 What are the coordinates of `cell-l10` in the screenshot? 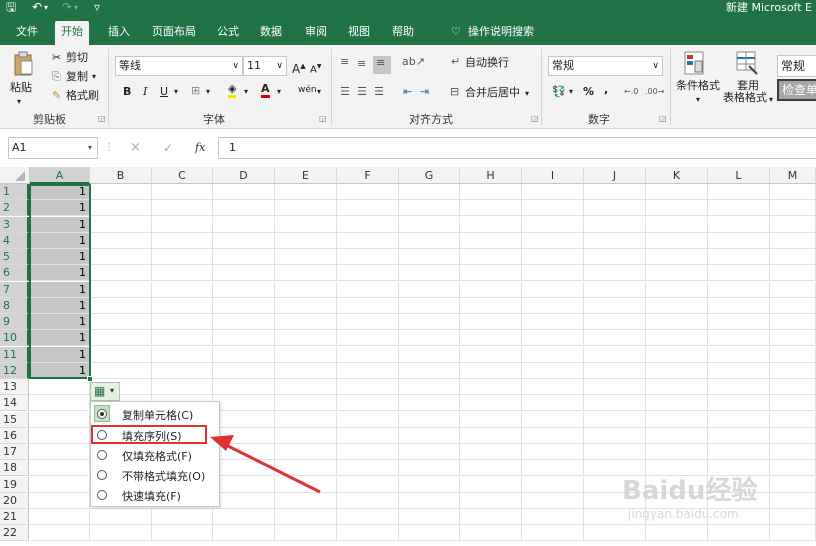 It's located at (739, 338).